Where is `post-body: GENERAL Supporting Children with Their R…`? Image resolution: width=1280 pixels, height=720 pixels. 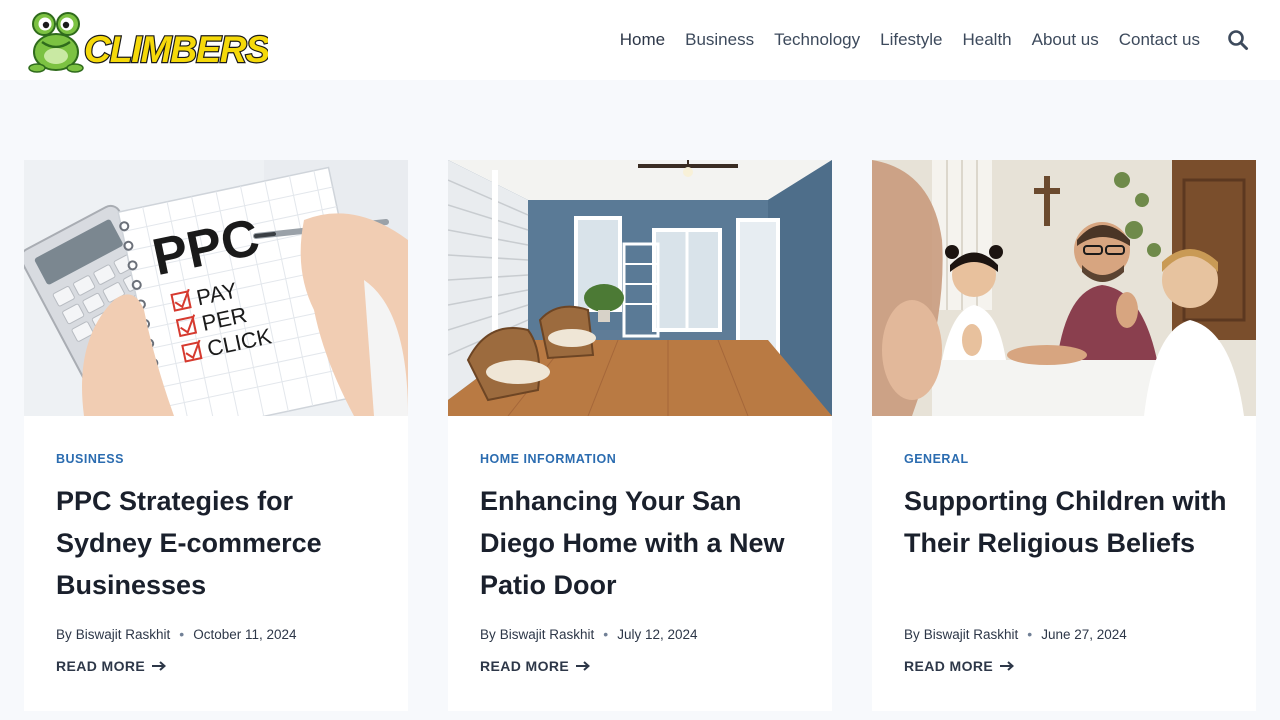
post-body: GENERAL Supporting Children with Their R… is located at coordinates (1069, 507).